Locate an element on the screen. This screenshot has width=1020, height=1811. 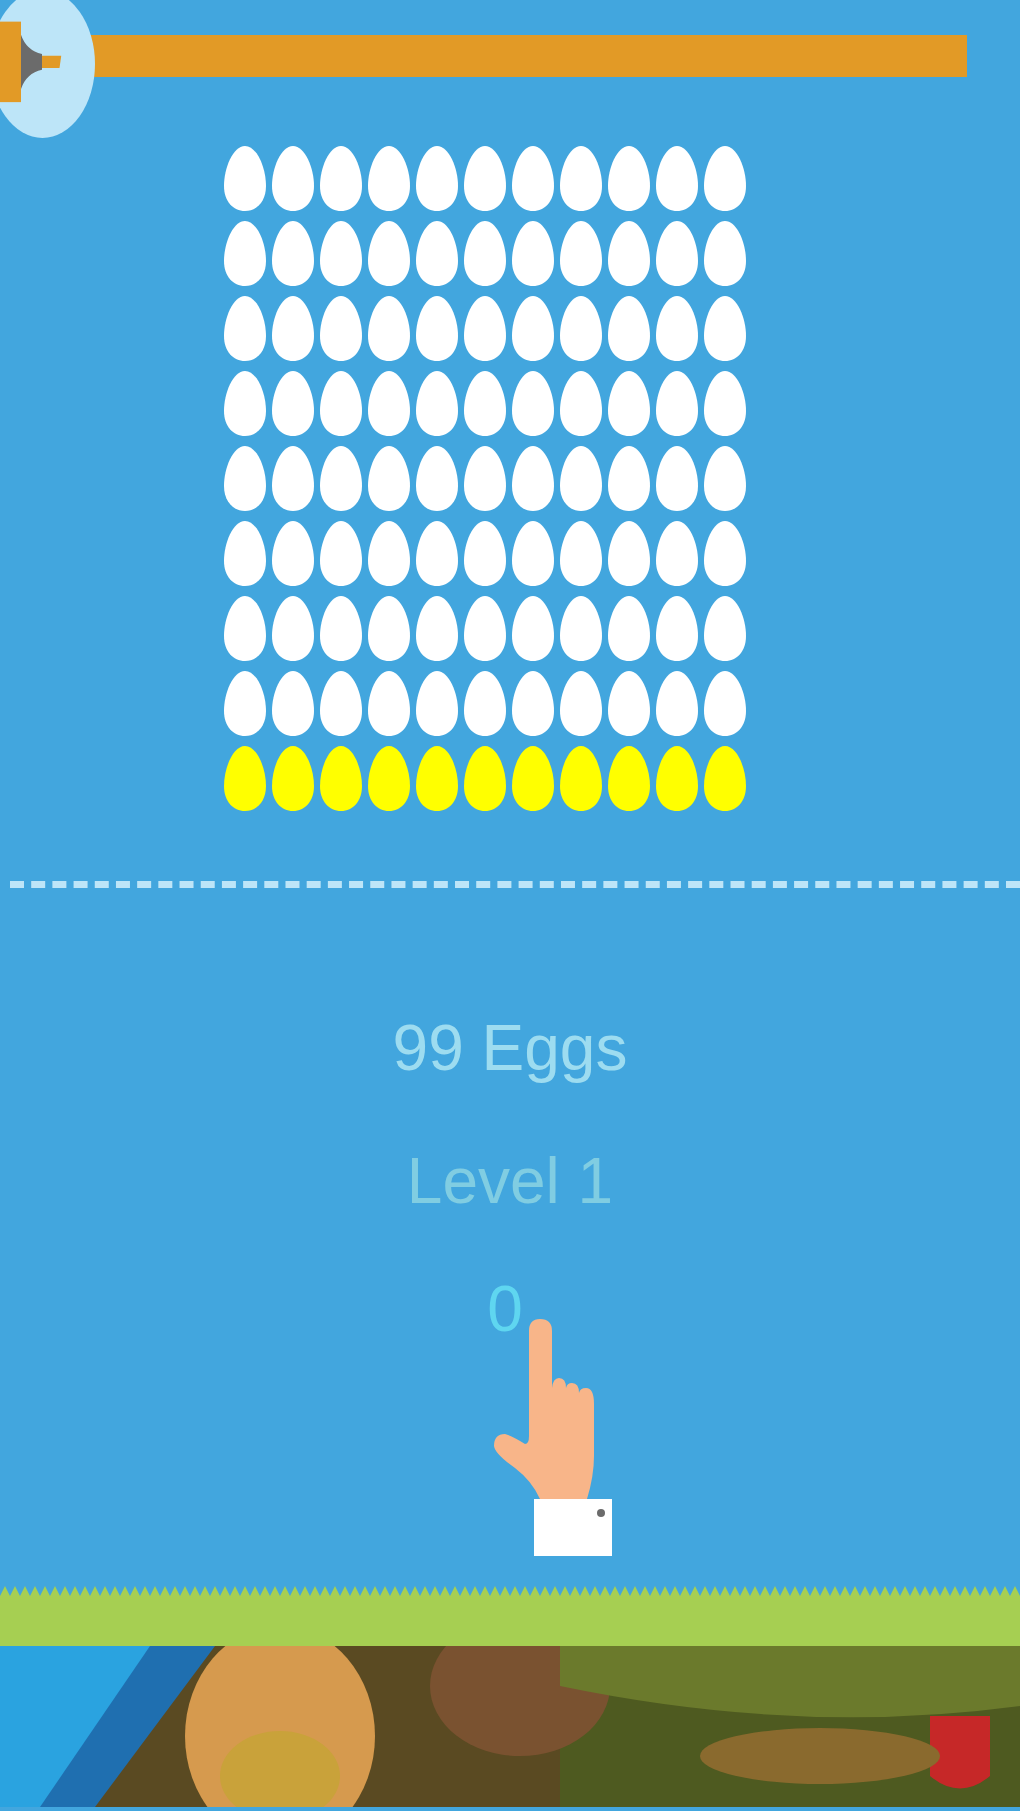
level-label: Level 1 is located at coordinates (510, 1181).